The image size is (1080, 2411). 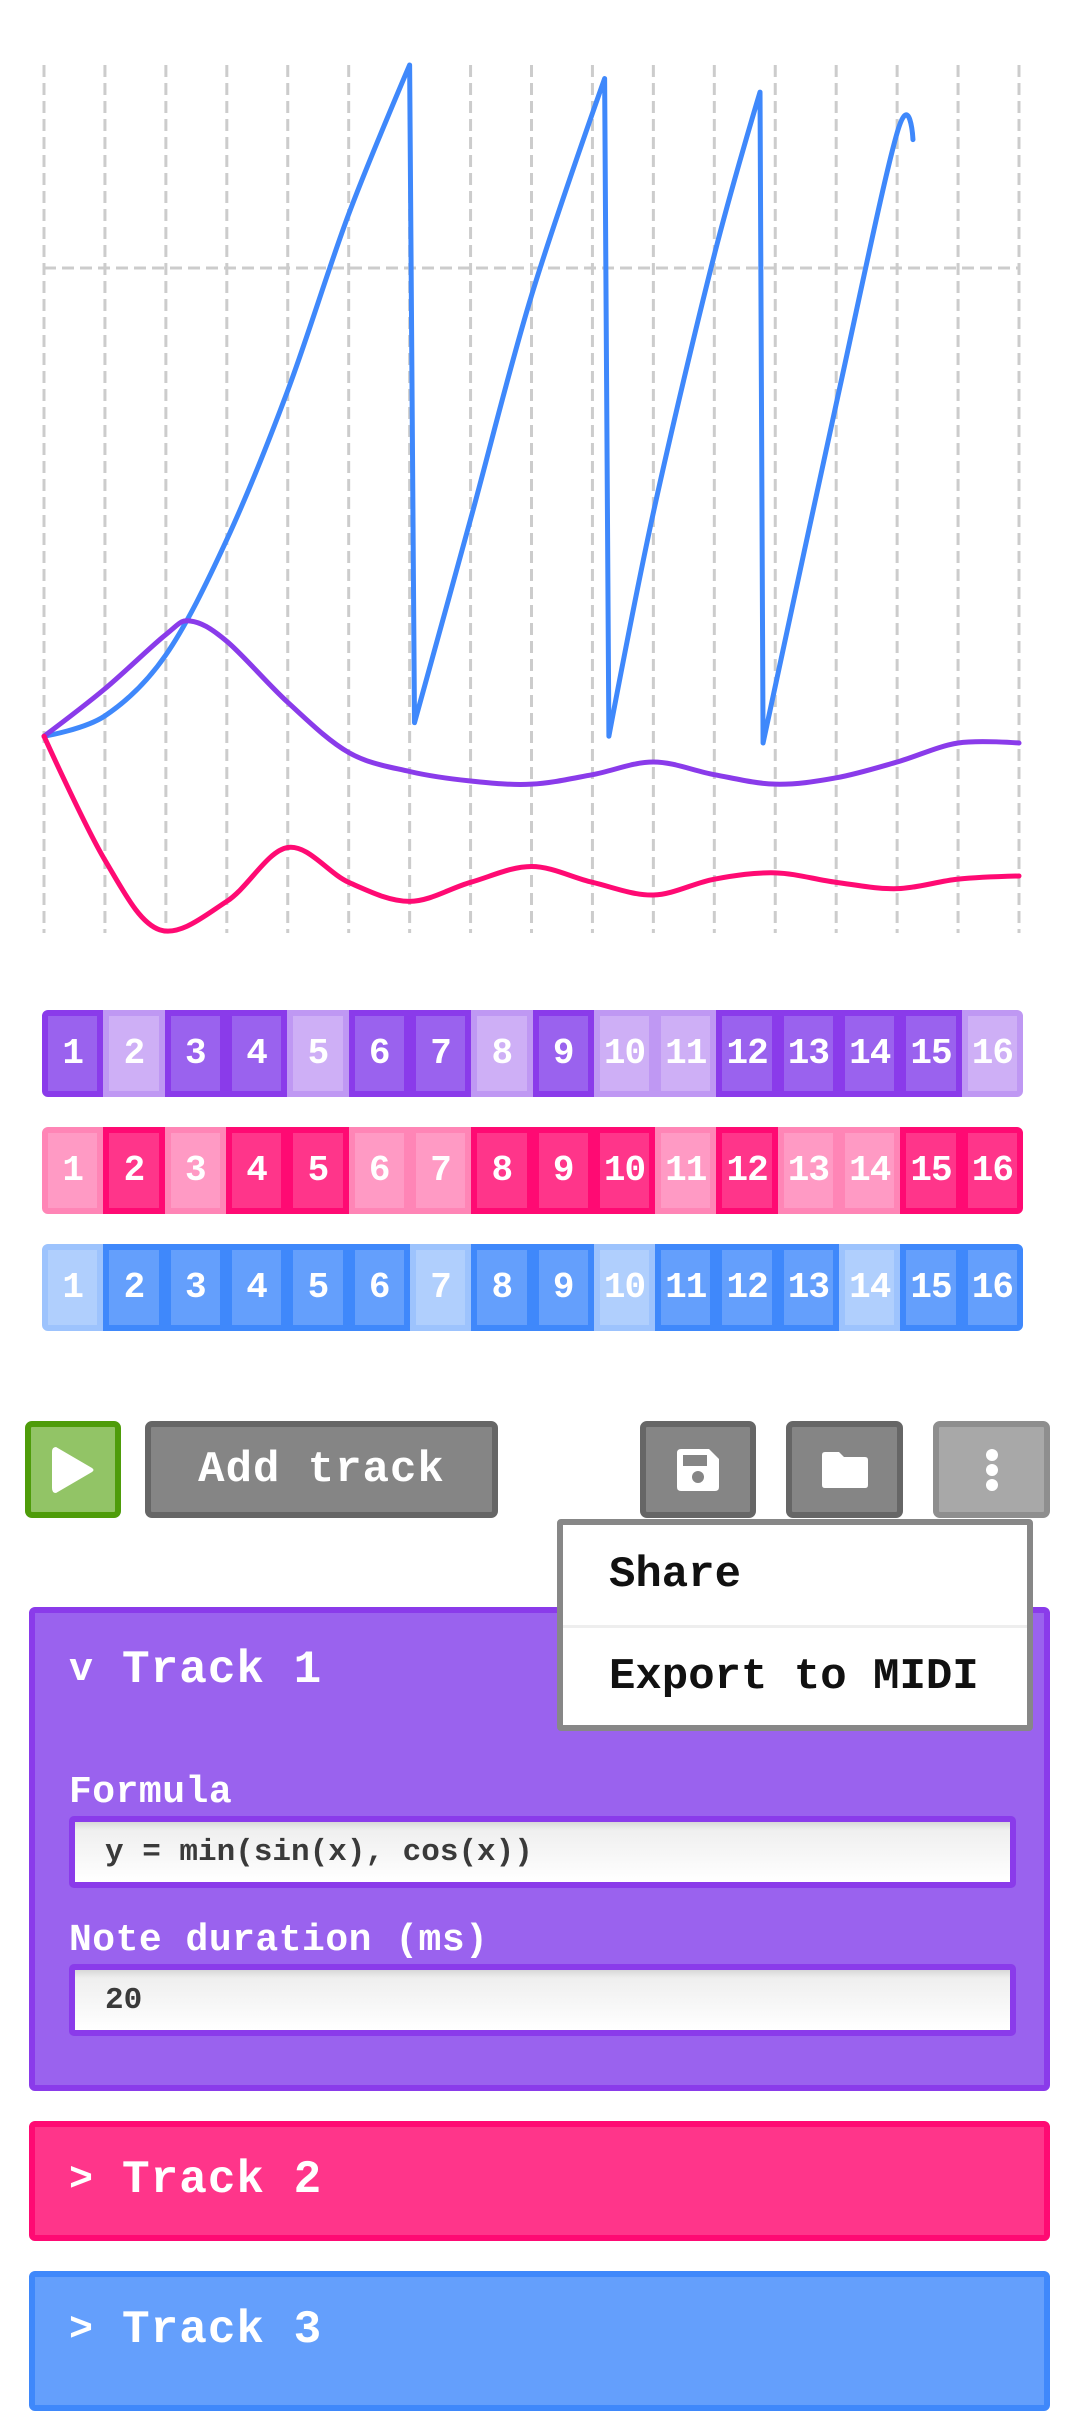 I want to click on add-track-button: Add track, so click(x=321, y=1469).